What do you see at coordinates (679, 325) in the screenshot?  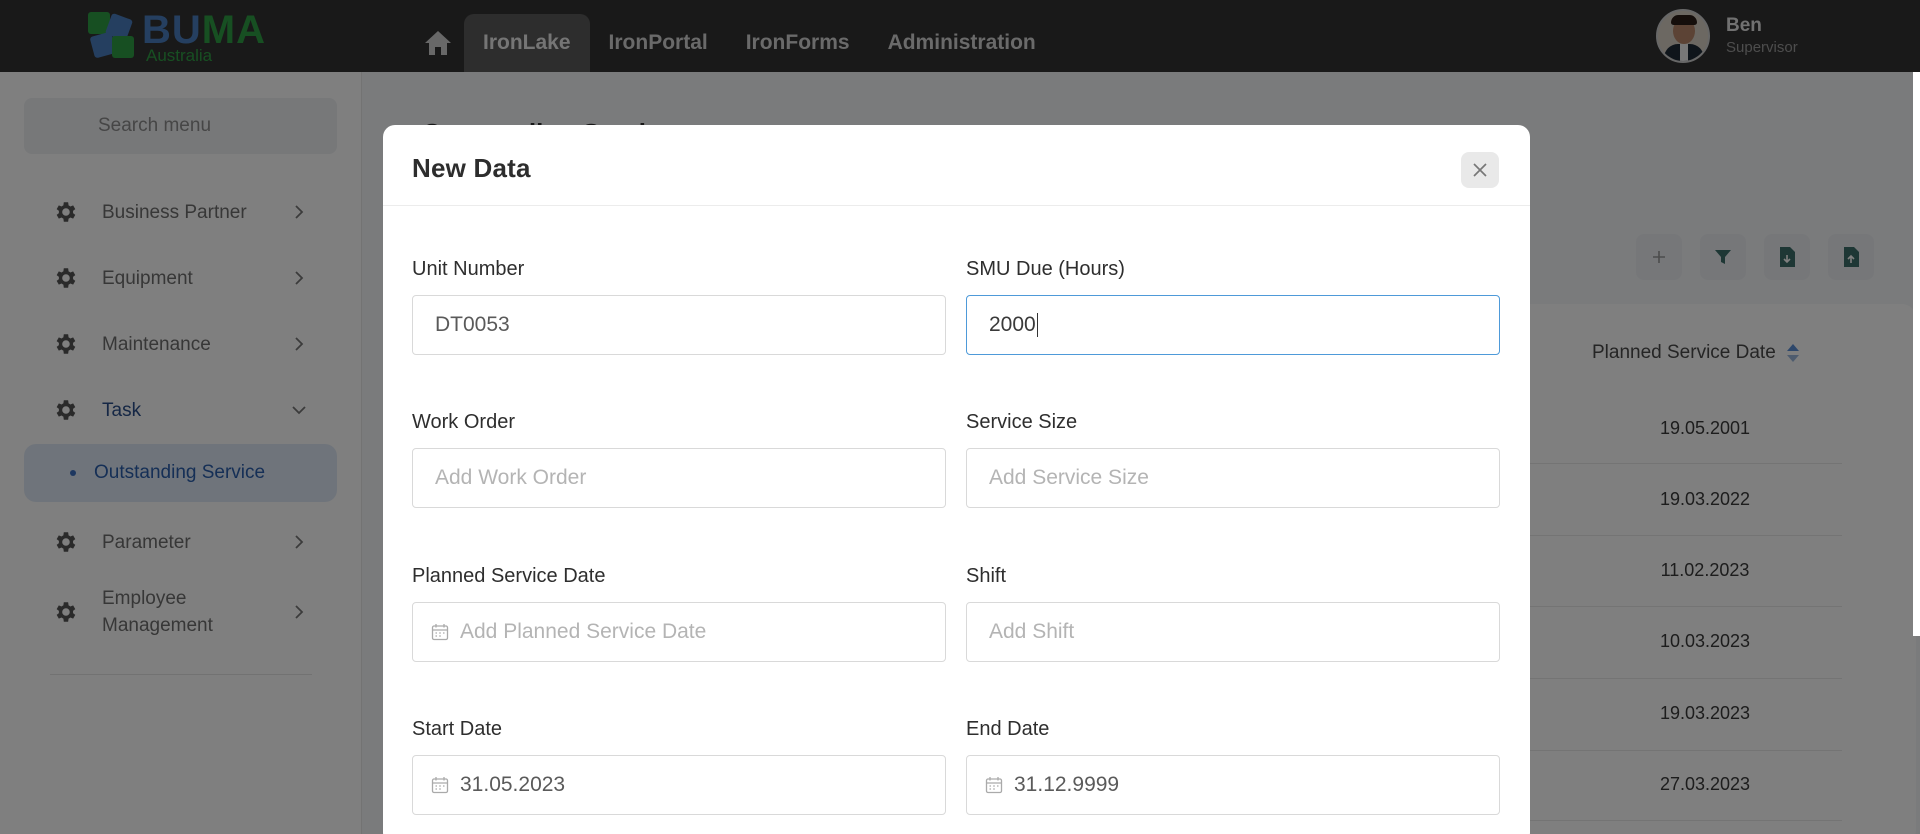 I see `unit-number-field: DT0053` at bounding box center [679, 325].